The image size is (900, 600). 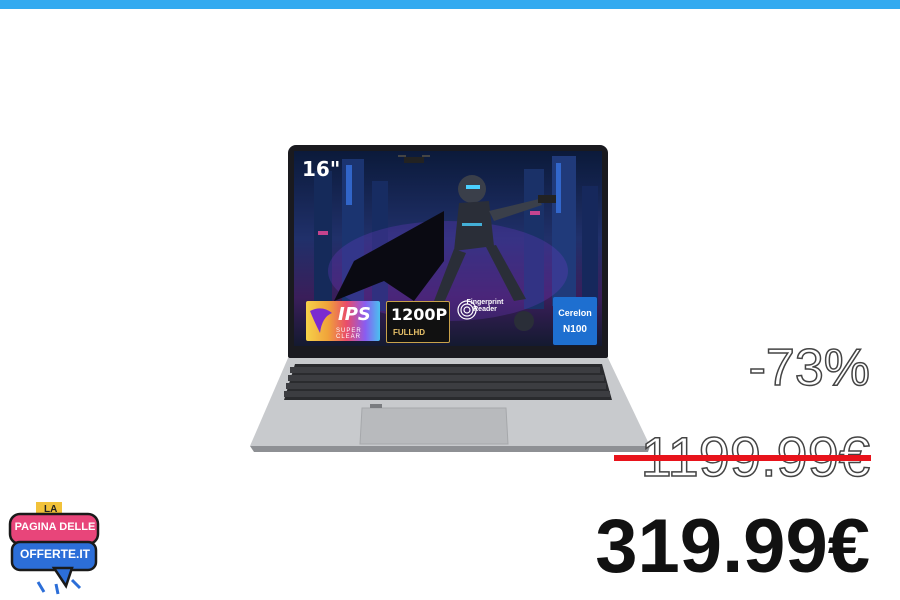 What do you see at coordinates (349, 334) in the screenshot?
I see `ips-badge-subtitle: SUPER CLEAR` at bounding box center [349, 334].